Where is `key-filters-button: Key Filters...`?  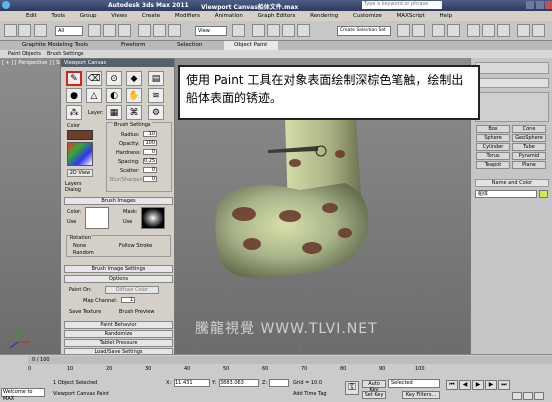 key-filters-button: Key Filters... is located at coordinates (421, 395).